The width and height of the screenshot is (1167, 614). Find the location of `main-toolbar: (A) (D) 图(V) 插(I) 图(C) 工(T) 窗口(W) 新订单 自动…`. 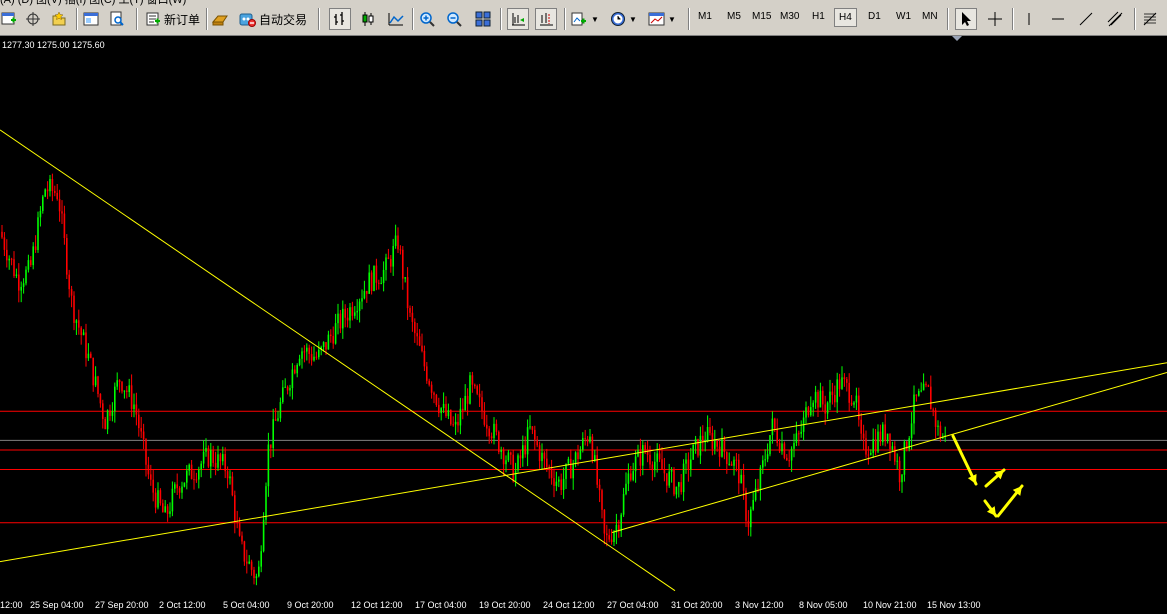

main-toolbar: (A) (D) 图(V) 插(I) 图(C) 工(T) 窗口(W) 新订单 自动… is located at coordinates (583, 18).